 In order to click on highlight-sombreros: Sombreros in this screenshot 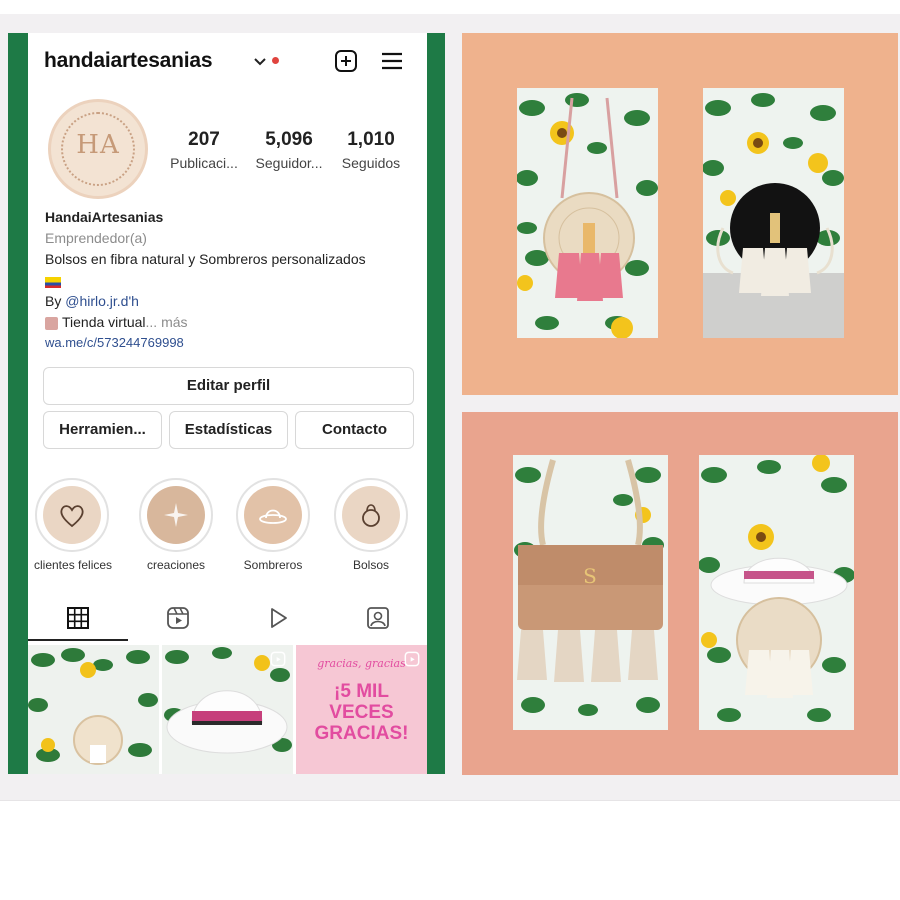, I will do `click(273, 525)`.